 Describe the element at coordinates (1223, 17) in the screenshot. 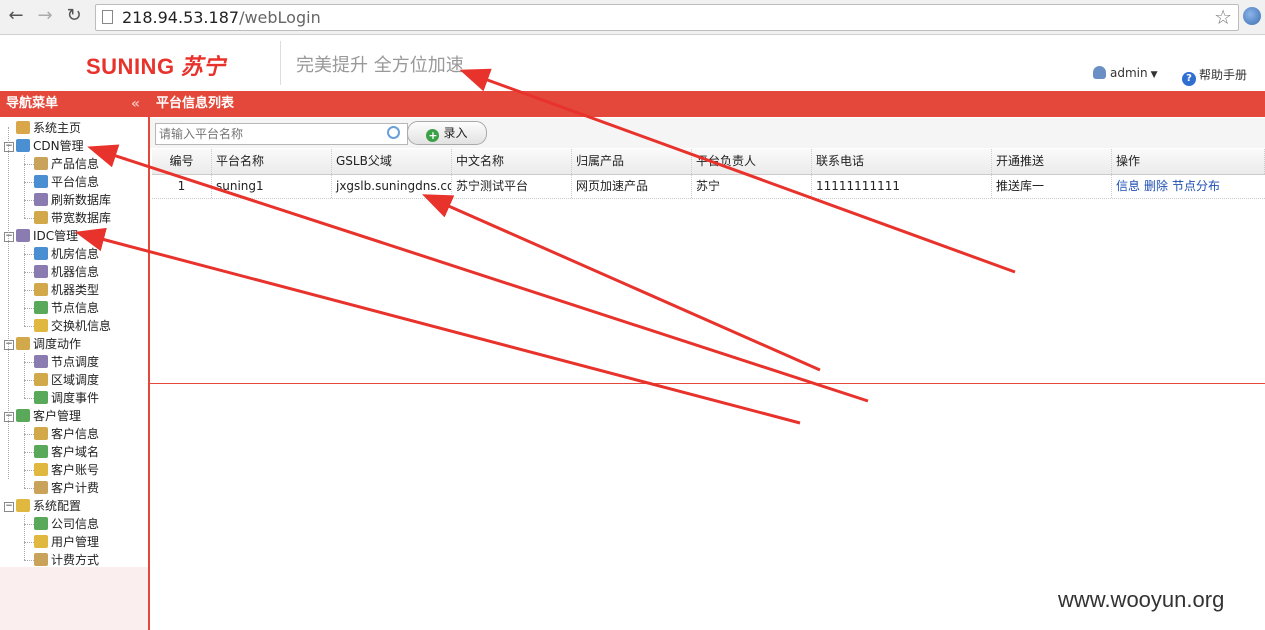

I see `bookmark-star-icon: ☆` at that location.